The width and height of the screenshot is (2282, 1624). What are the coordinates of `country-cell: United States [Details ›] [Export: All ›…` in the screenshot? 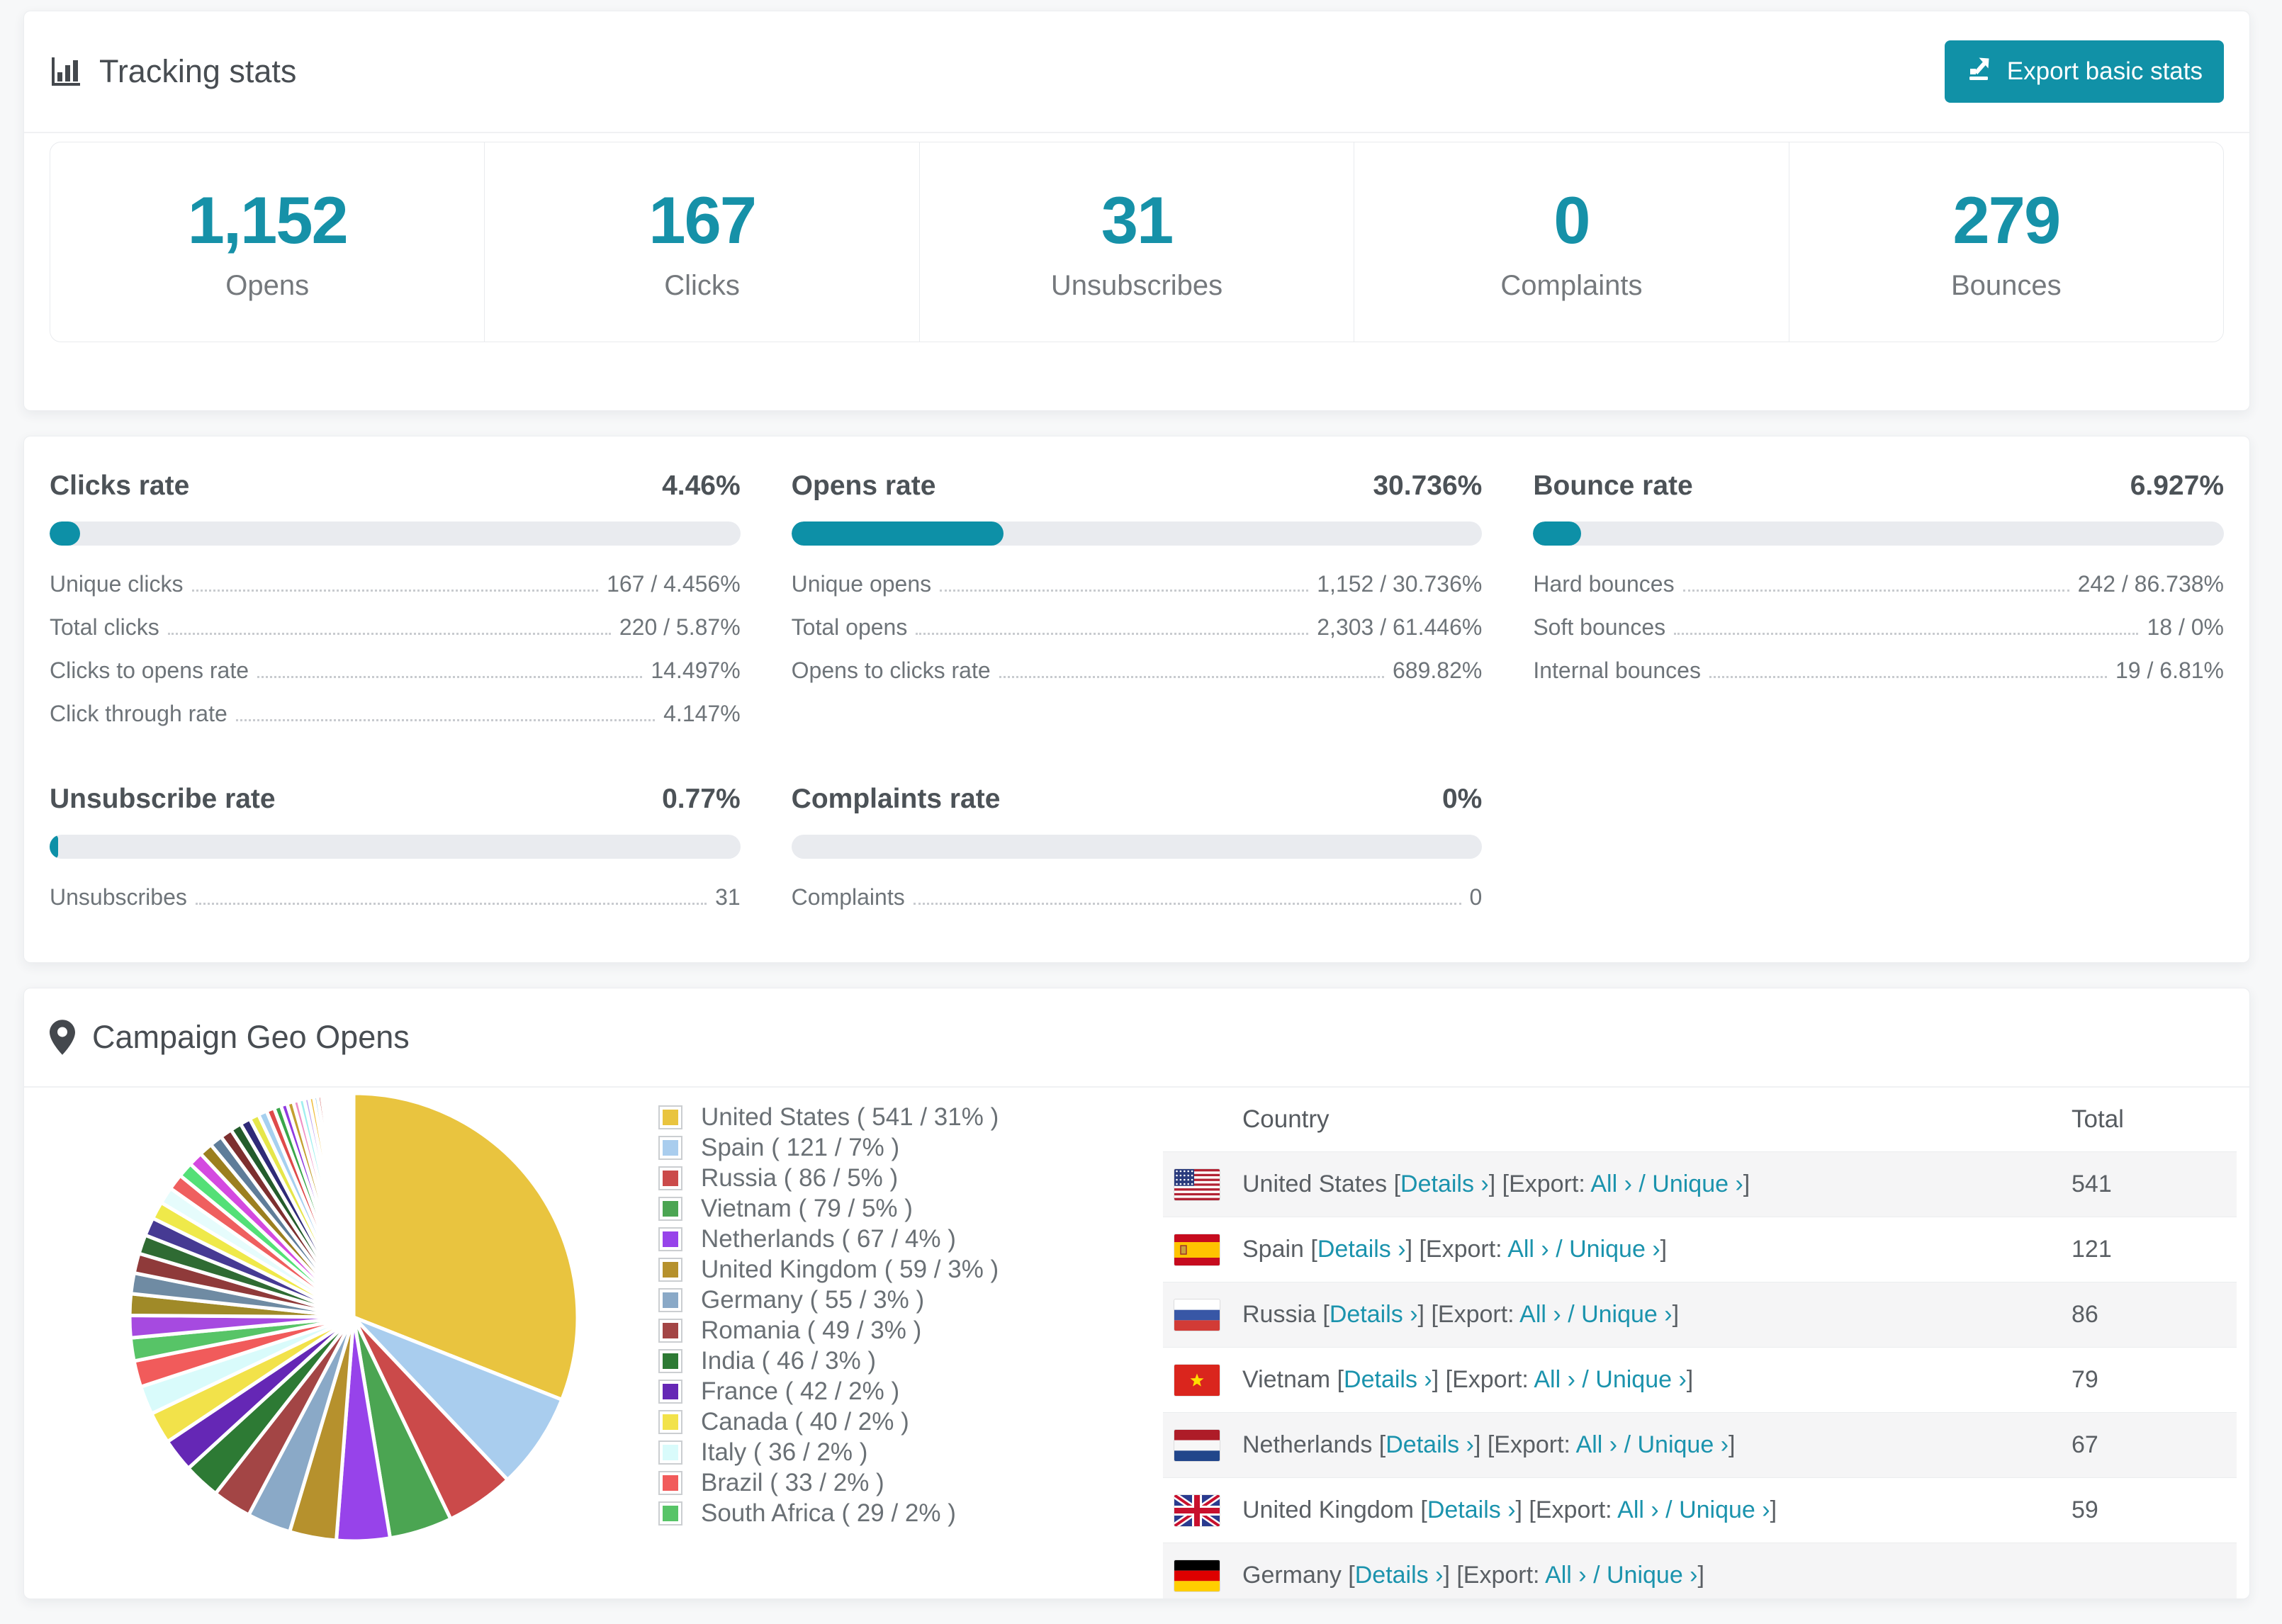 It's located at (1618, 1184).